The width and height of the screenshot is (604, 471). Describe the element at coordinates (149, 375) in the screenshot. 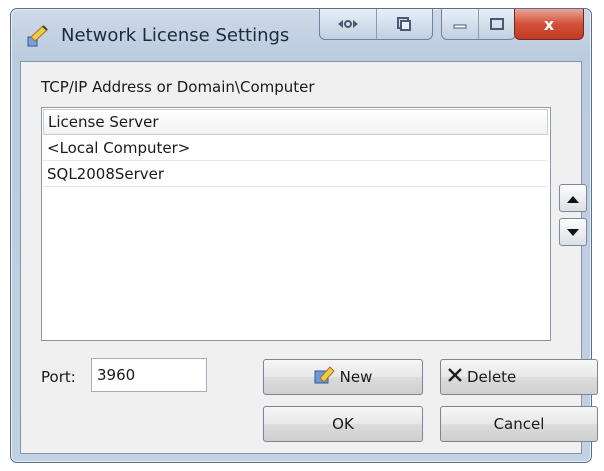

I see `port-field` at that location.